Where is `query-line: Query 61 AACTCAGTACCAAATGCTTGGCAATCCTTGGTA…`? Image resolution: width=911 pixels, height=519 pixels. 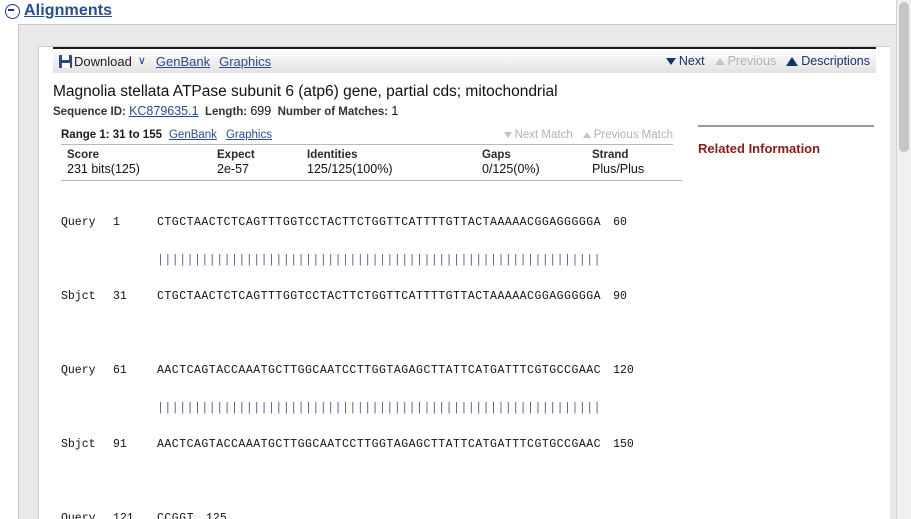 query-line: Query 61 AACTCAGTACCAAATGCTTGGCAATCCTTGGTA… is located at coordinates (377, 372).